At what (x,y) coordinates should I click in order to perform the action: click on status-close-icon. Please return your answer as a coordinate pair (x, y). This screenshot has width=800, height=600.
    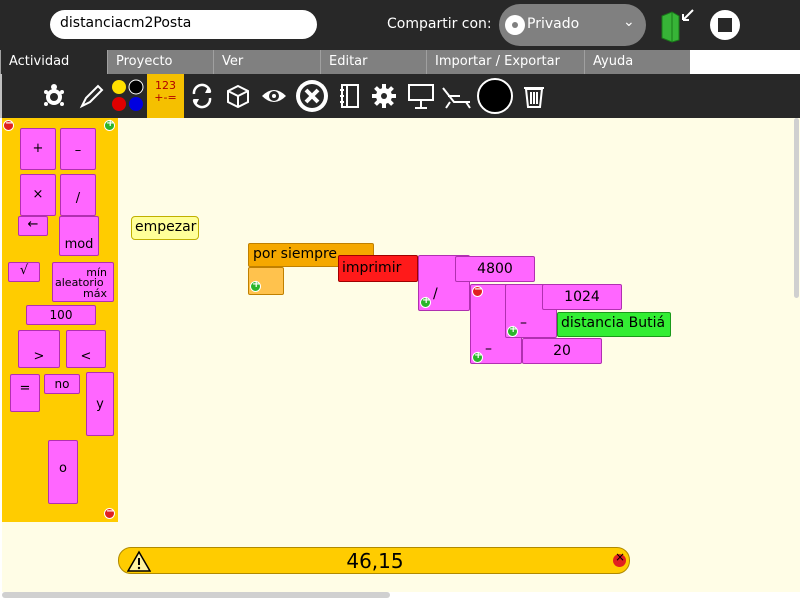
    Looking at the image, I should click on (619, 558).